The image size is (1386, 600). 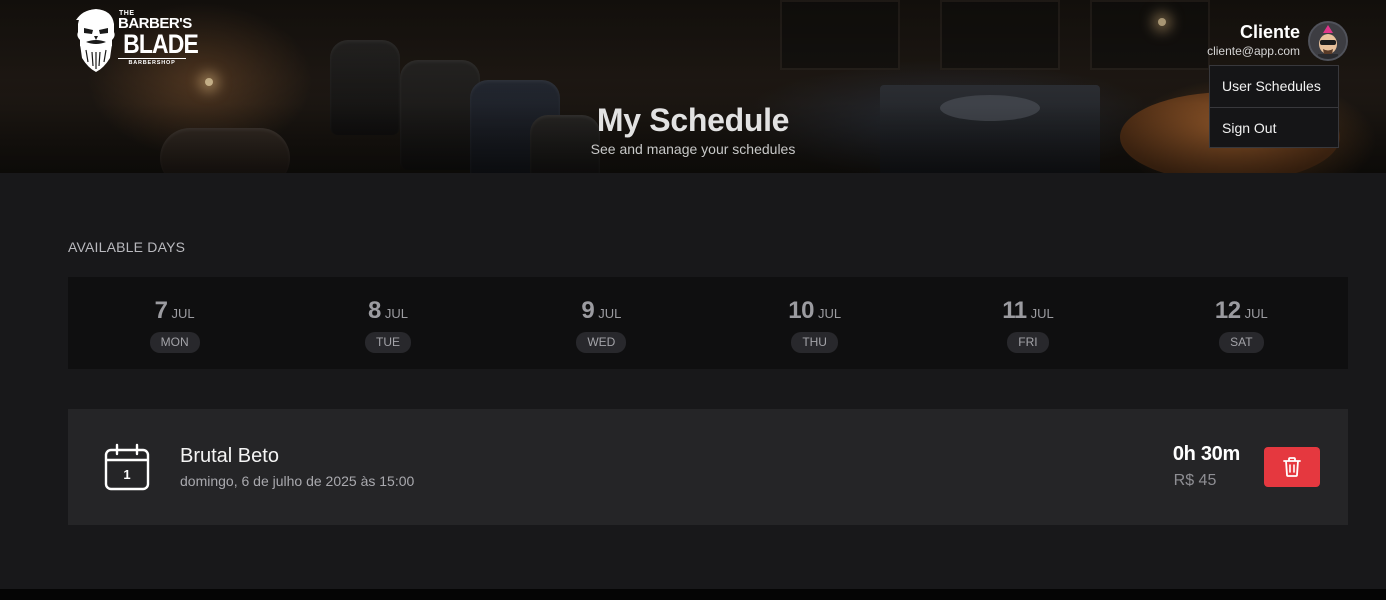 I want to click on delete-appointment-button, so click(x=1292, y=467).